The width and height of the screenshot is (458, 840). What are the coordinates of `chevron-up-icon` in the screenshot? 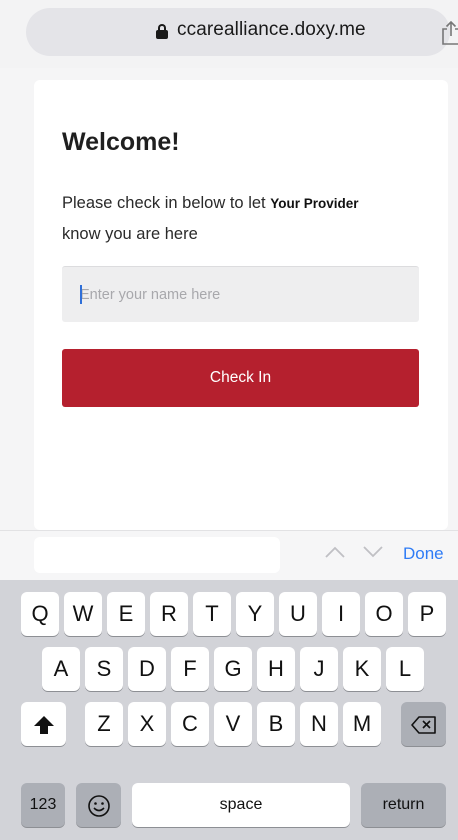 It's located at (335, 552).